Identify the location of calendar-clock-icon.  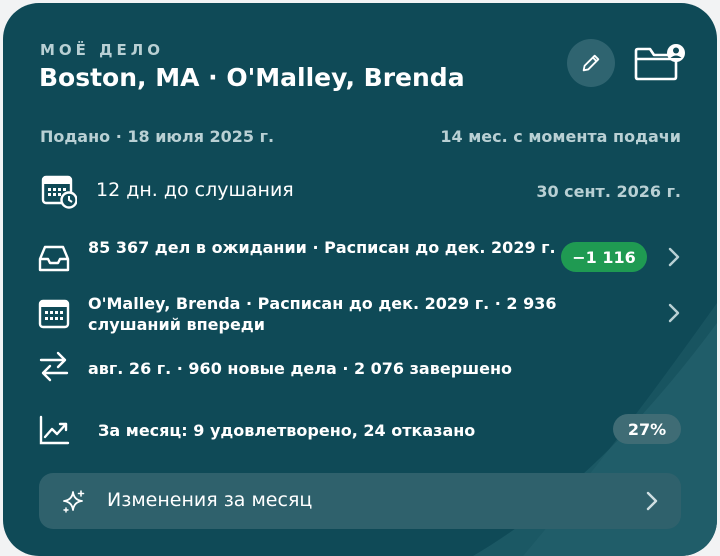
(59, 192).